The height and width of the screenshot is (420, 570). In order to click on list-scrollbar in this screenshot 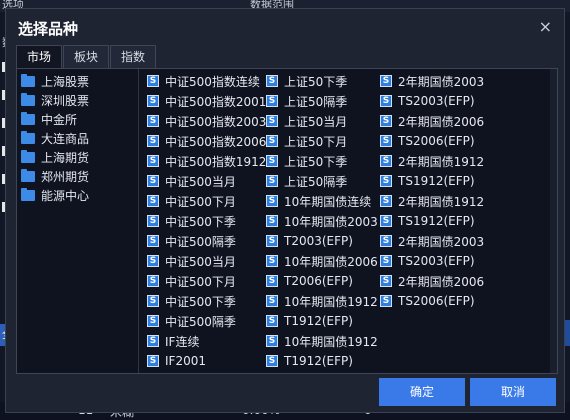, I will do `click(553, 221)`.